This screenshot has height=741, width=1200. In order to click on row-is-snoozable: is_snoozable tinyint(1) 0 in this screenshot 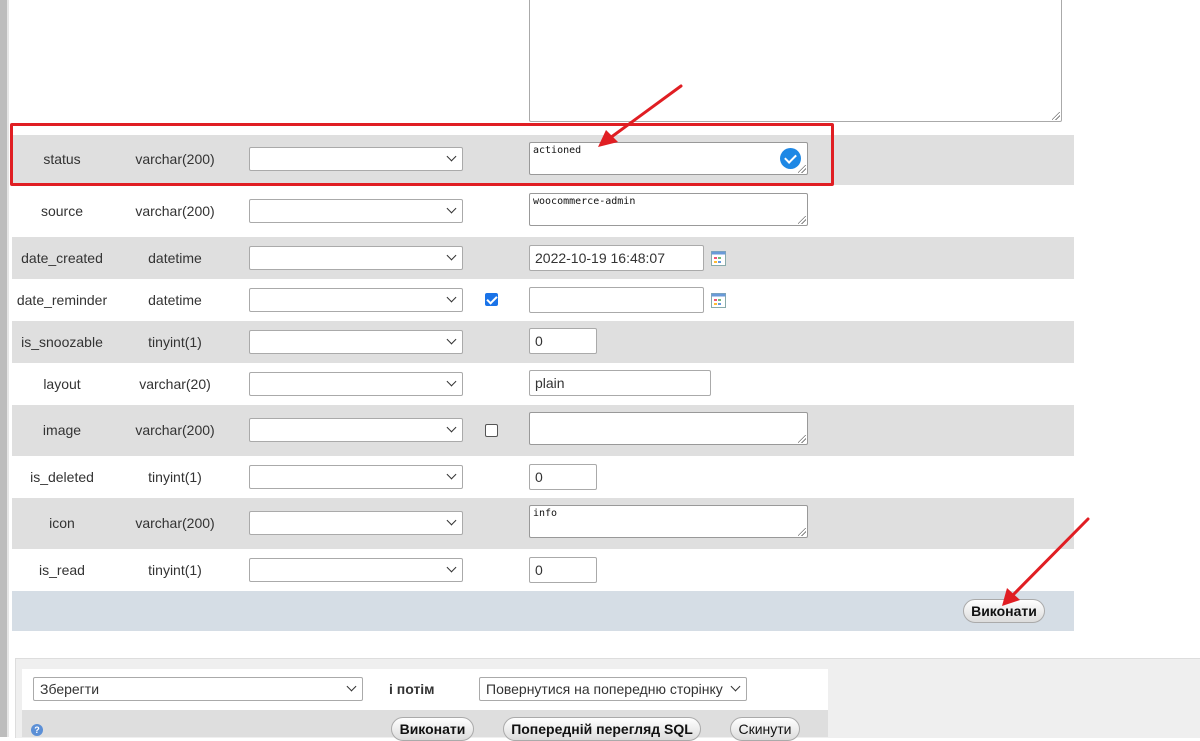, I will do `click(543, 342)`.